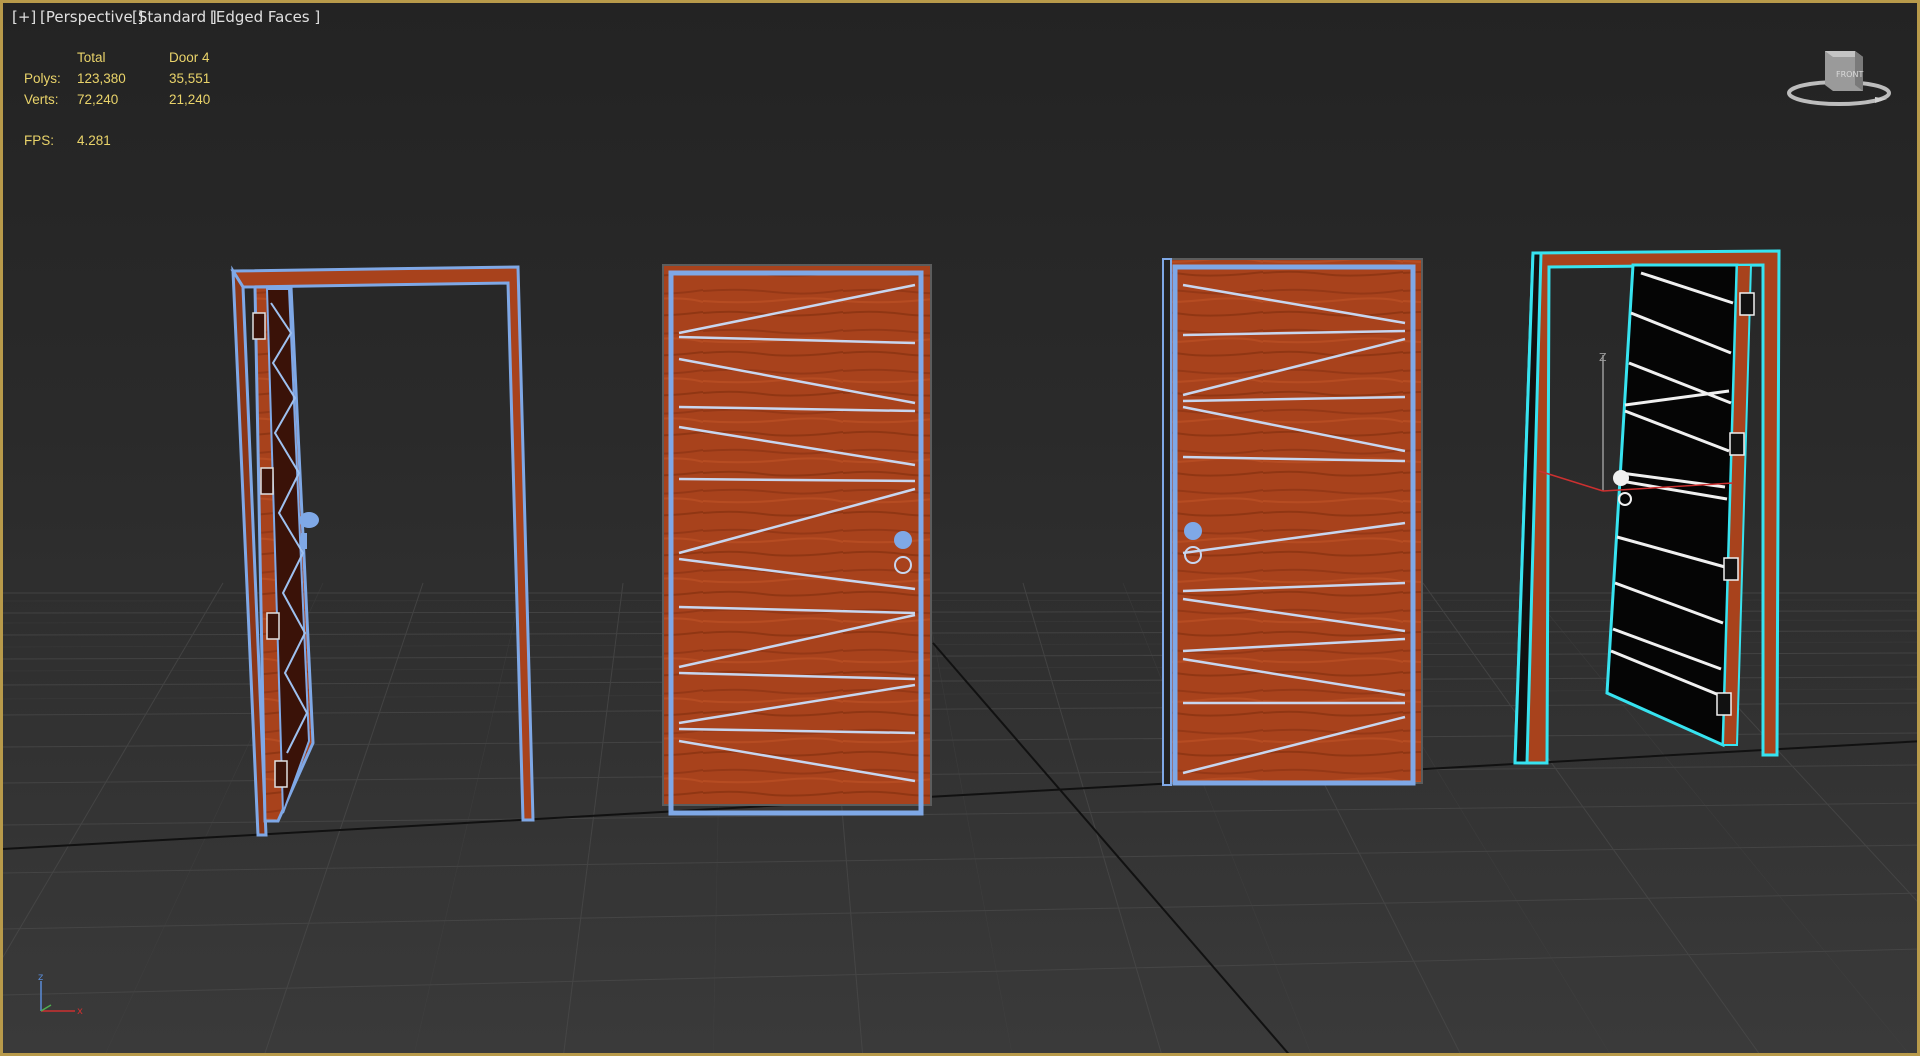 The width and height of the screenshot is (1920, 1056). What do you see at coordinates (94, 140) in the screenshot?
I see `stats-fps-value: 4.281` at bounding box center [94, 140].